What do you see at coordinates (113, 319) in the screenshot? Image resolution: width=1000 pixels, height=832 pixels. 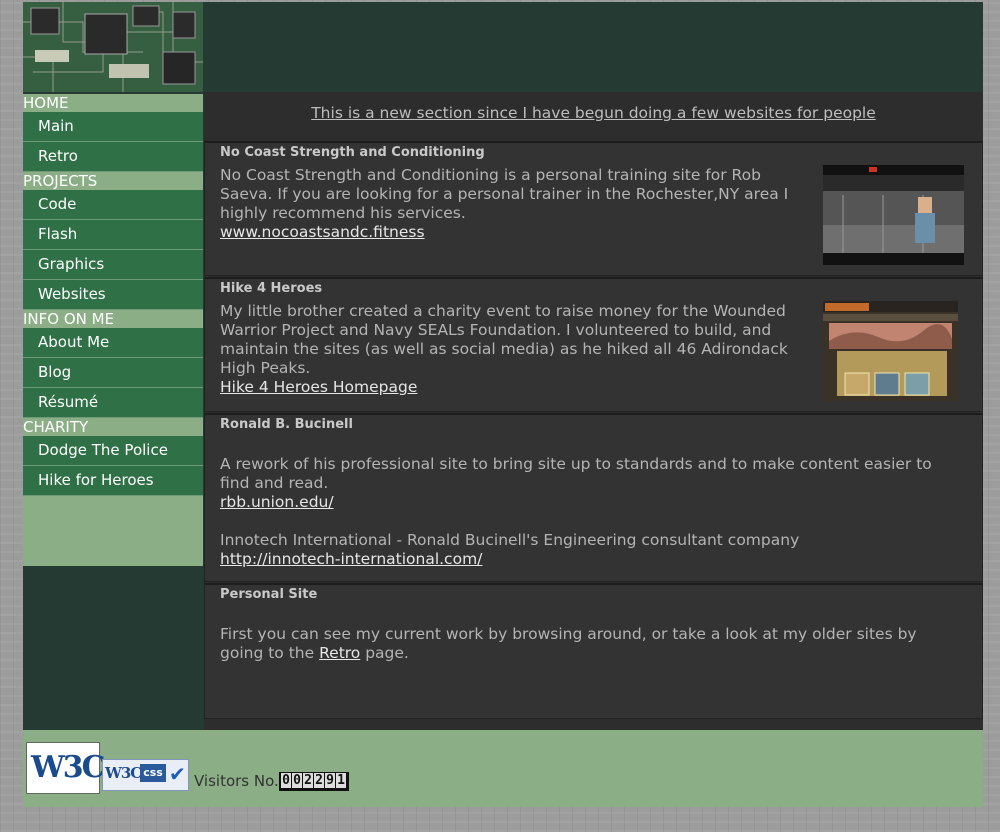 I see `nav-heading-info: INFO ON ME` at bounding box center [113, 319].